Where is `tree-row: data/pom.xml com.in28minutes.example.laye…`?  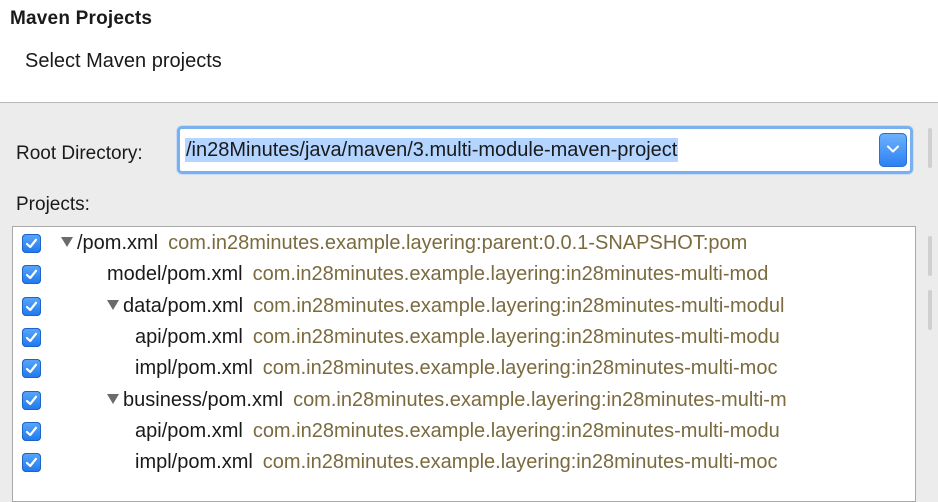 tree-row: data/pom.xml com.in28minutes.example.laye… is located at coordinates (464, 306).